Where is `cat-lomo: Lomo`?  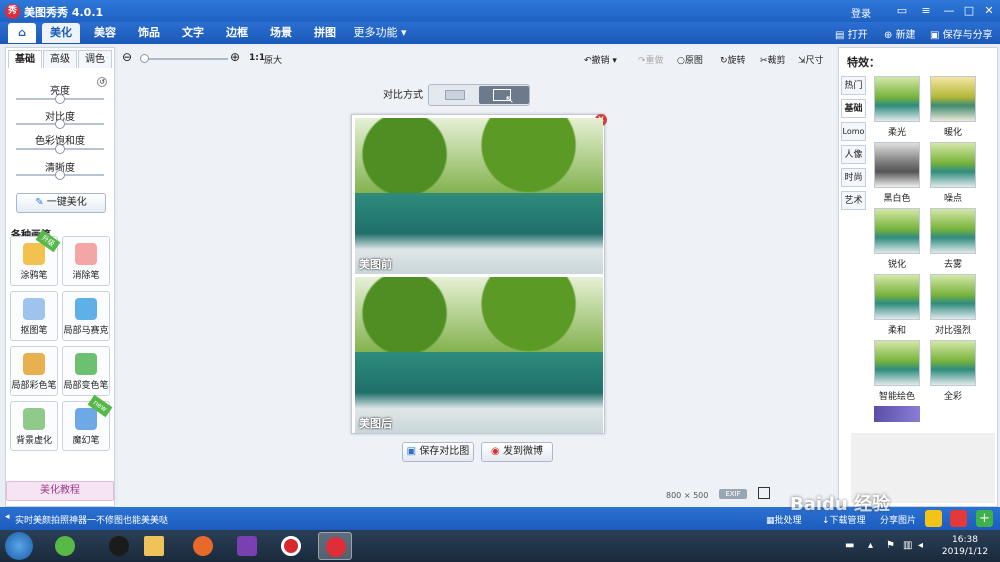
cat-lomo: Lomo is located at coordinates (853, 131).